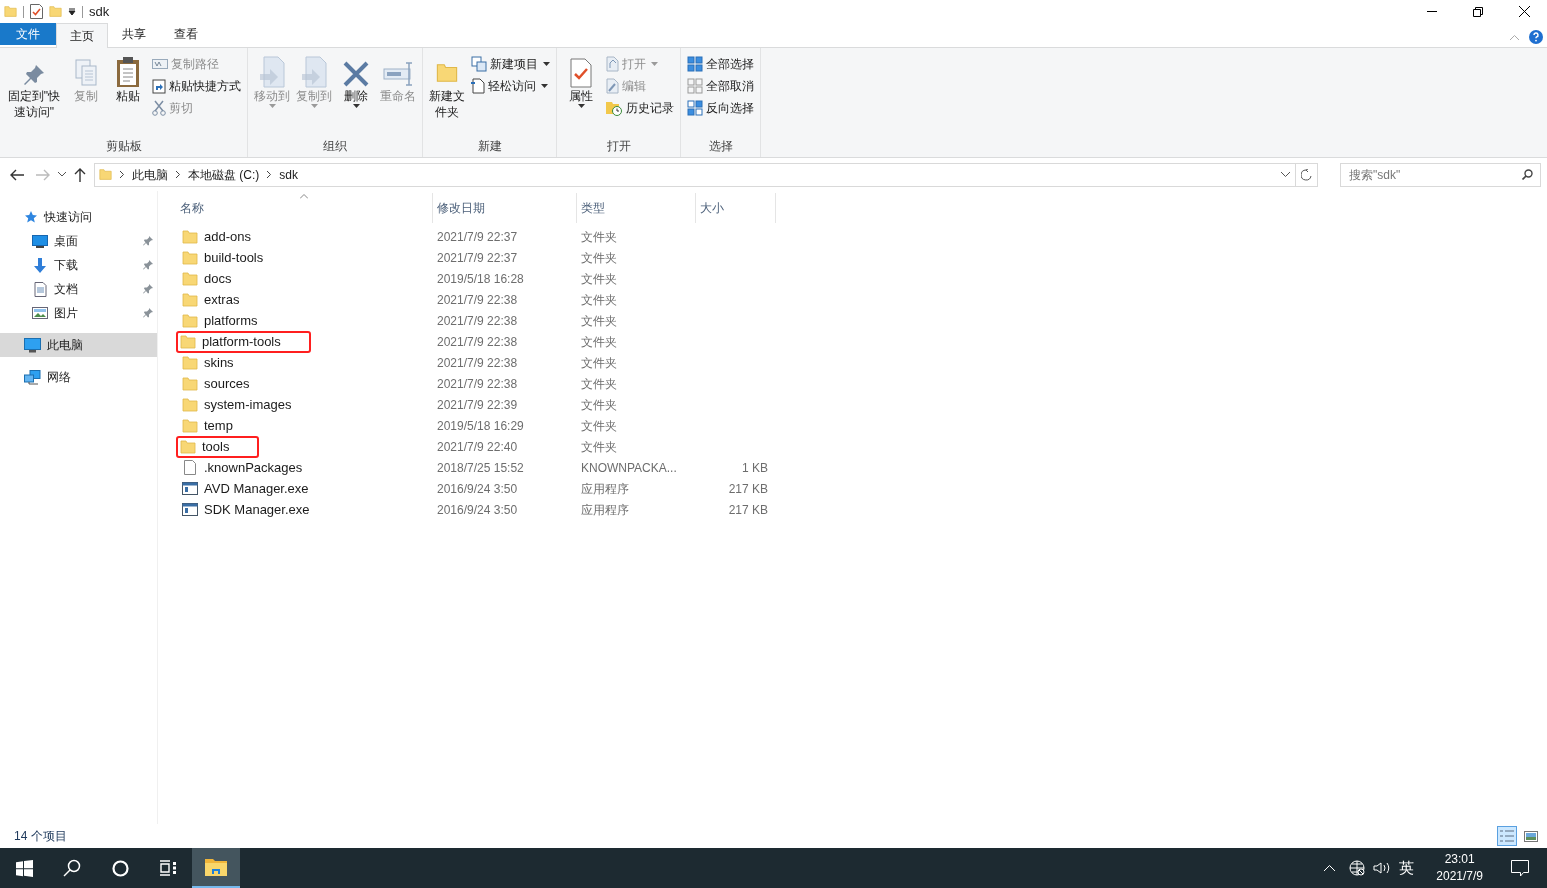 Image resolution: width=1547 pixels, height=888 pixels. What do you see at coordinates (214, 299) in the screenshot?
I see `file-name: extras` at bounding box center [214, 299].